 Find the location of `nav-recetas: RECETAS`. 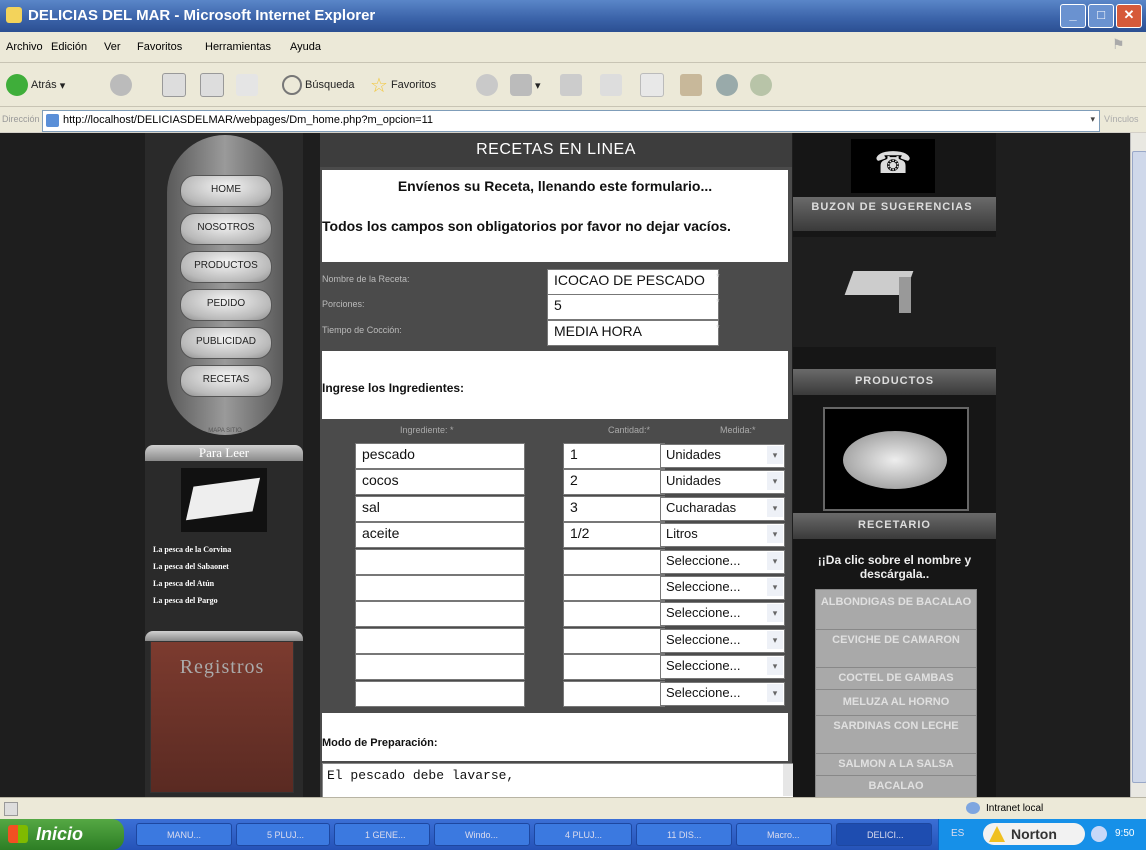

nav-recetas: RECETAS is located at coordinates (226, 381).